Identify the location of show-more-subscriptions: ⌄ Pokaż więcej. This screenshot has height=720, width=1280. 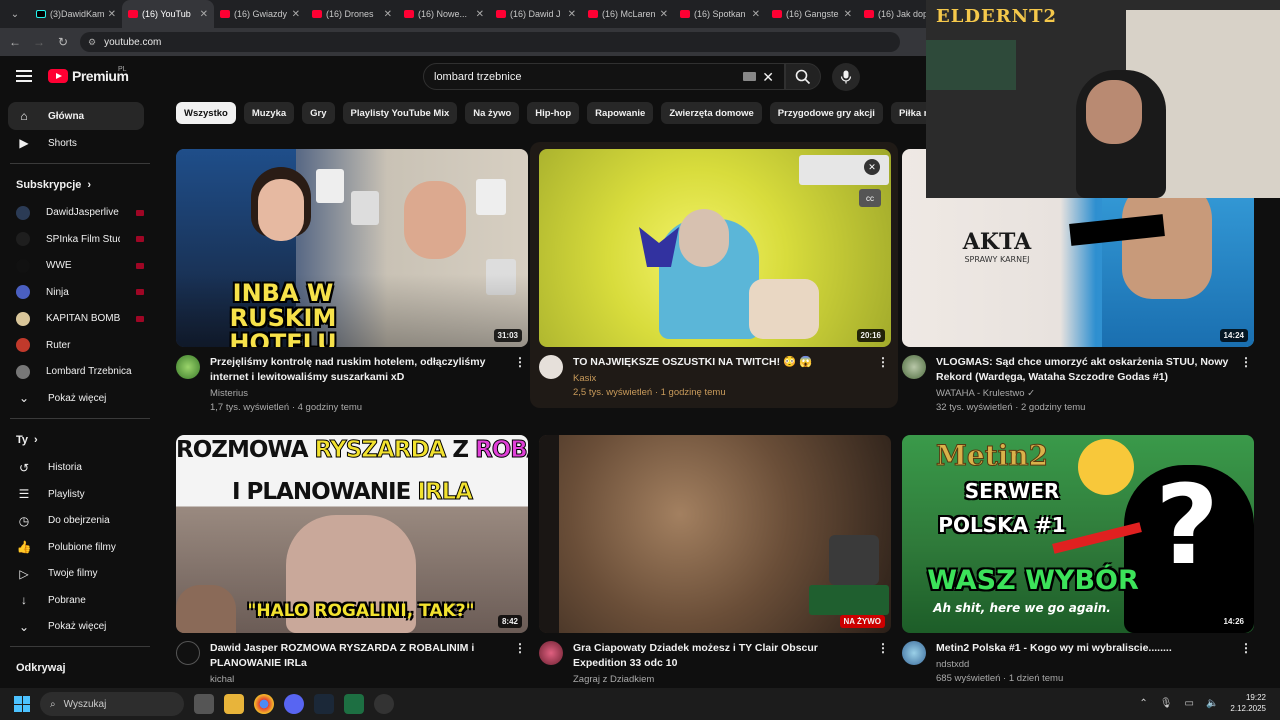
(80, 398).